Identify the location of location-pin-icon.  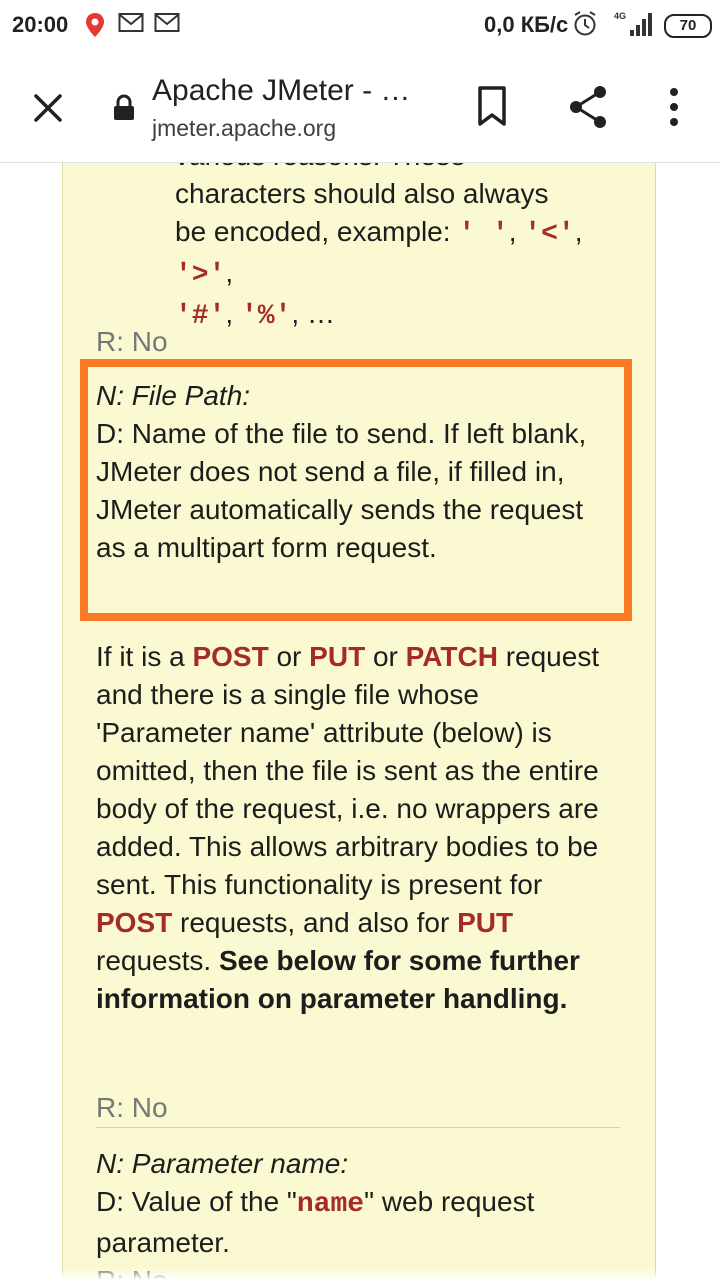
(95, 28).